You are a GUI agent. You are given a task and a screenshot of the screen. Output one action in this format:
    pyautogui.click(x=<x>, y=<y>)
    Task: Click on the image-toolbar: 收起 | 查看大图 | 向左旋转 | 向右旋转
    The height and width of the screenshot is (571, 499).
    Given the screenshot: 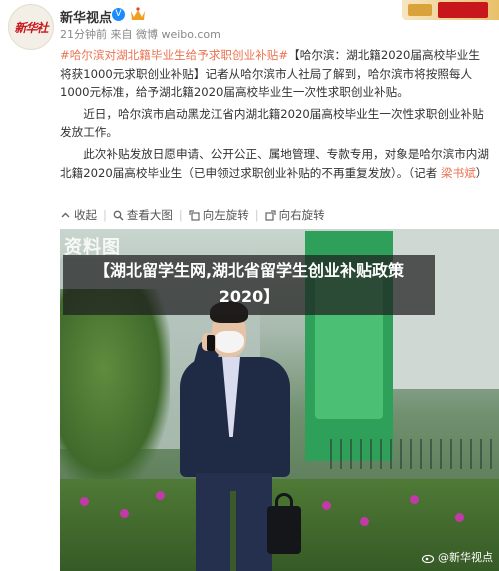 What is the action you would take?
    pyautogui.click(x=192, y=215)
    